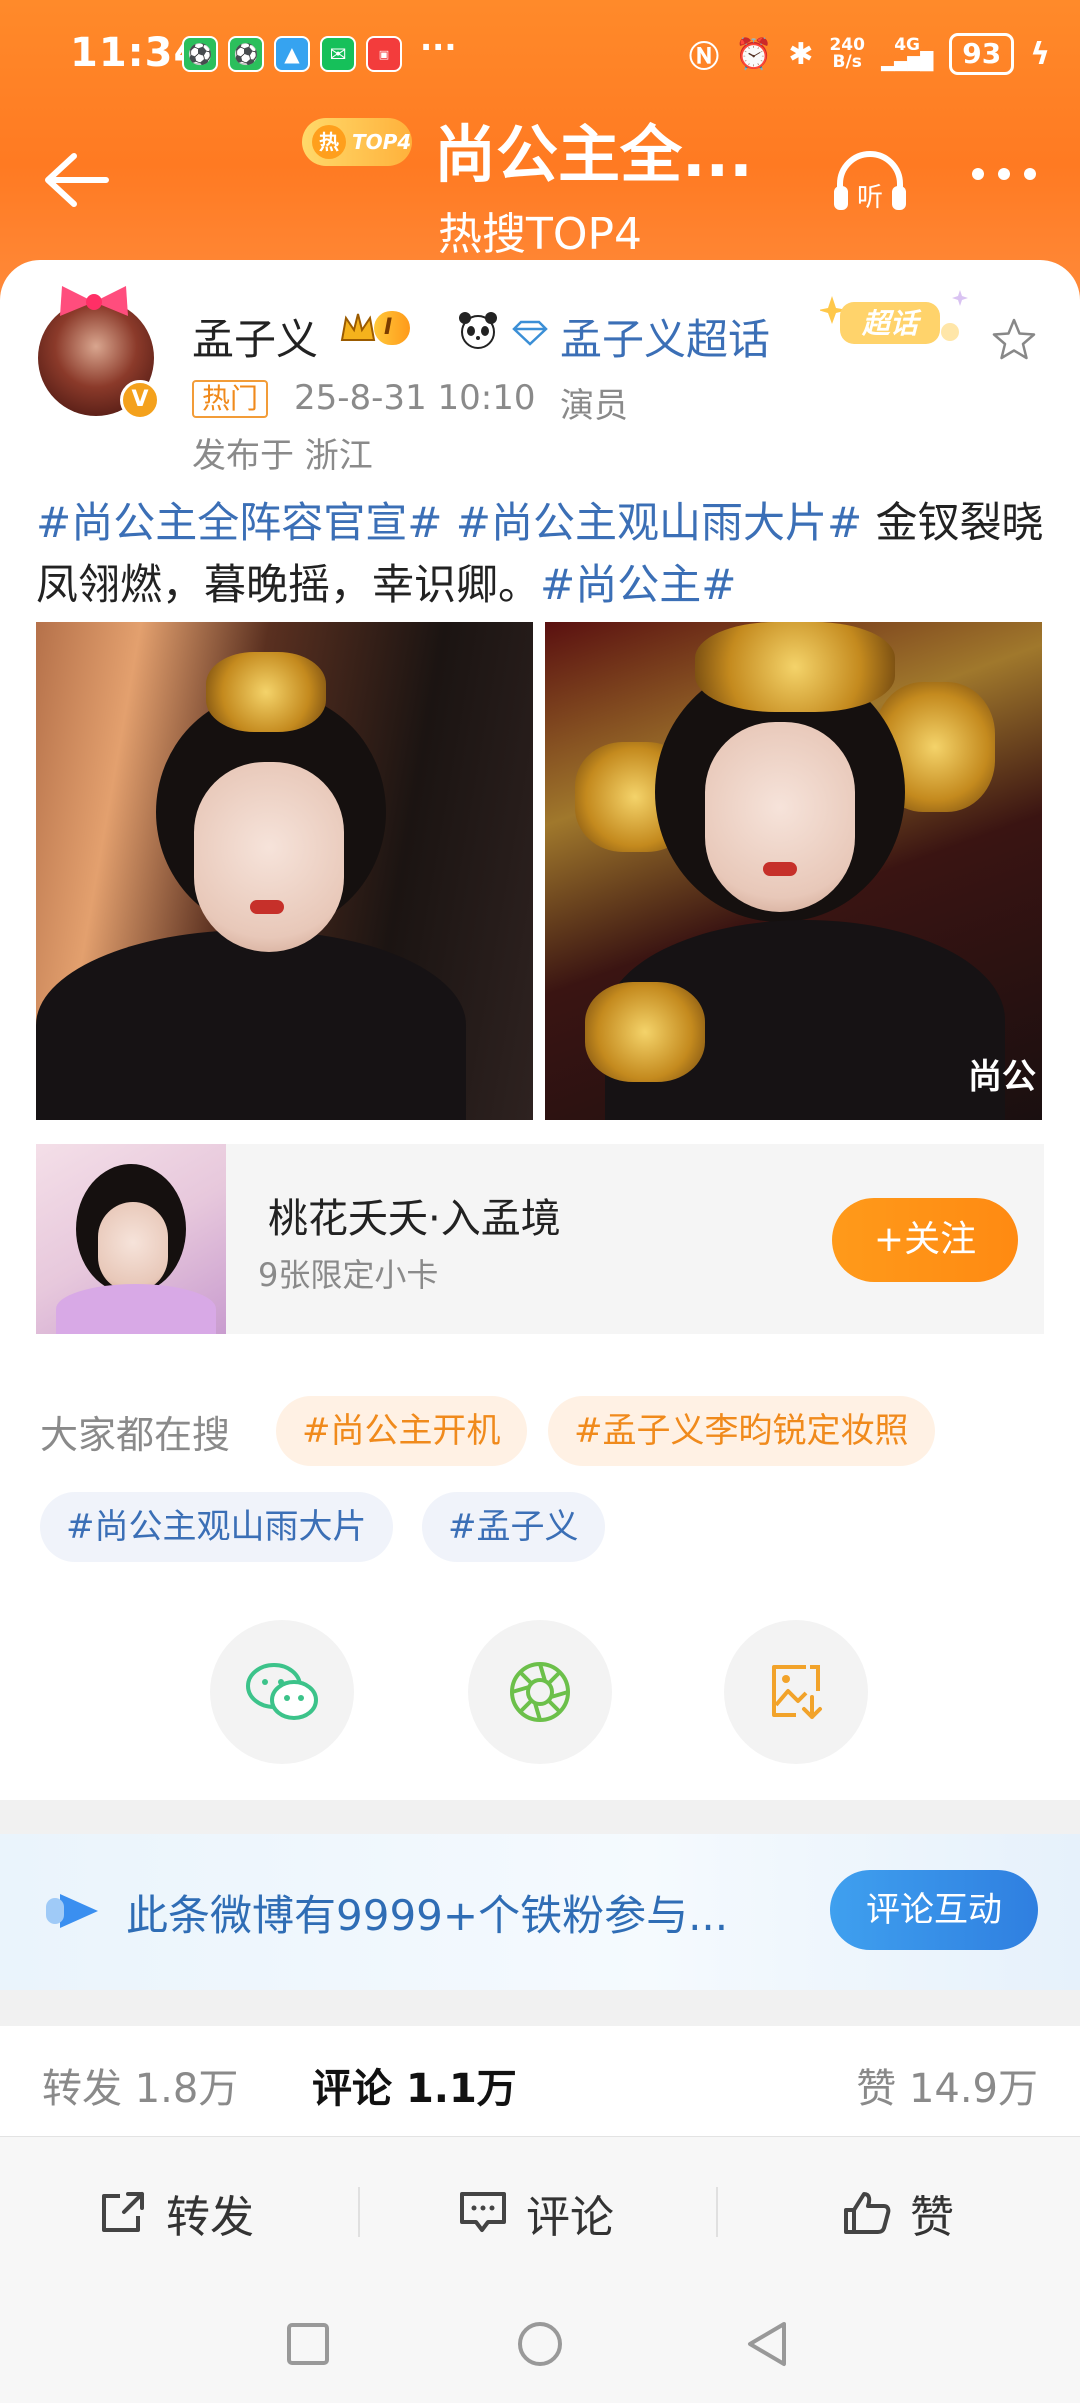  What do you see at coordinates (210, 2217) in the screenshot?
I see `repost-label: 转发` at bounding box center [210, 2217].